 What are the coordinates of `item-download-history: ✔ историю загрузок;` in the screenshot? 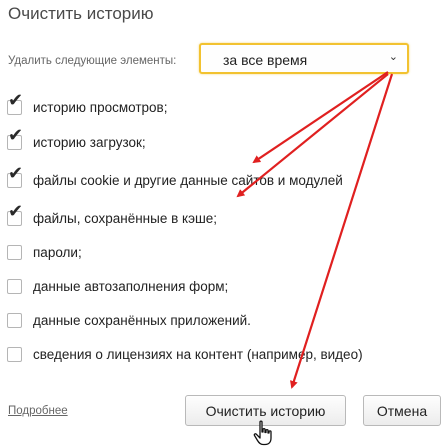 It's located at (76, 140).